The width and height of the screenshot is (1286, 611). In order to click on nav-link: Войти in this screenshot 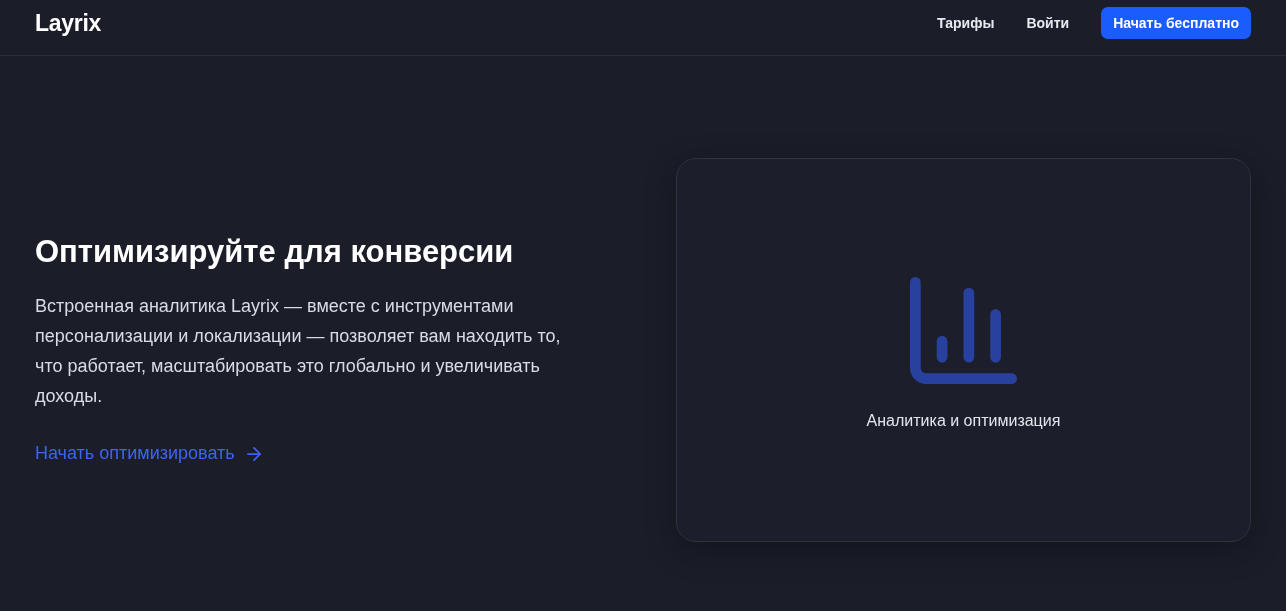, I will do `click(1048, 23)`.